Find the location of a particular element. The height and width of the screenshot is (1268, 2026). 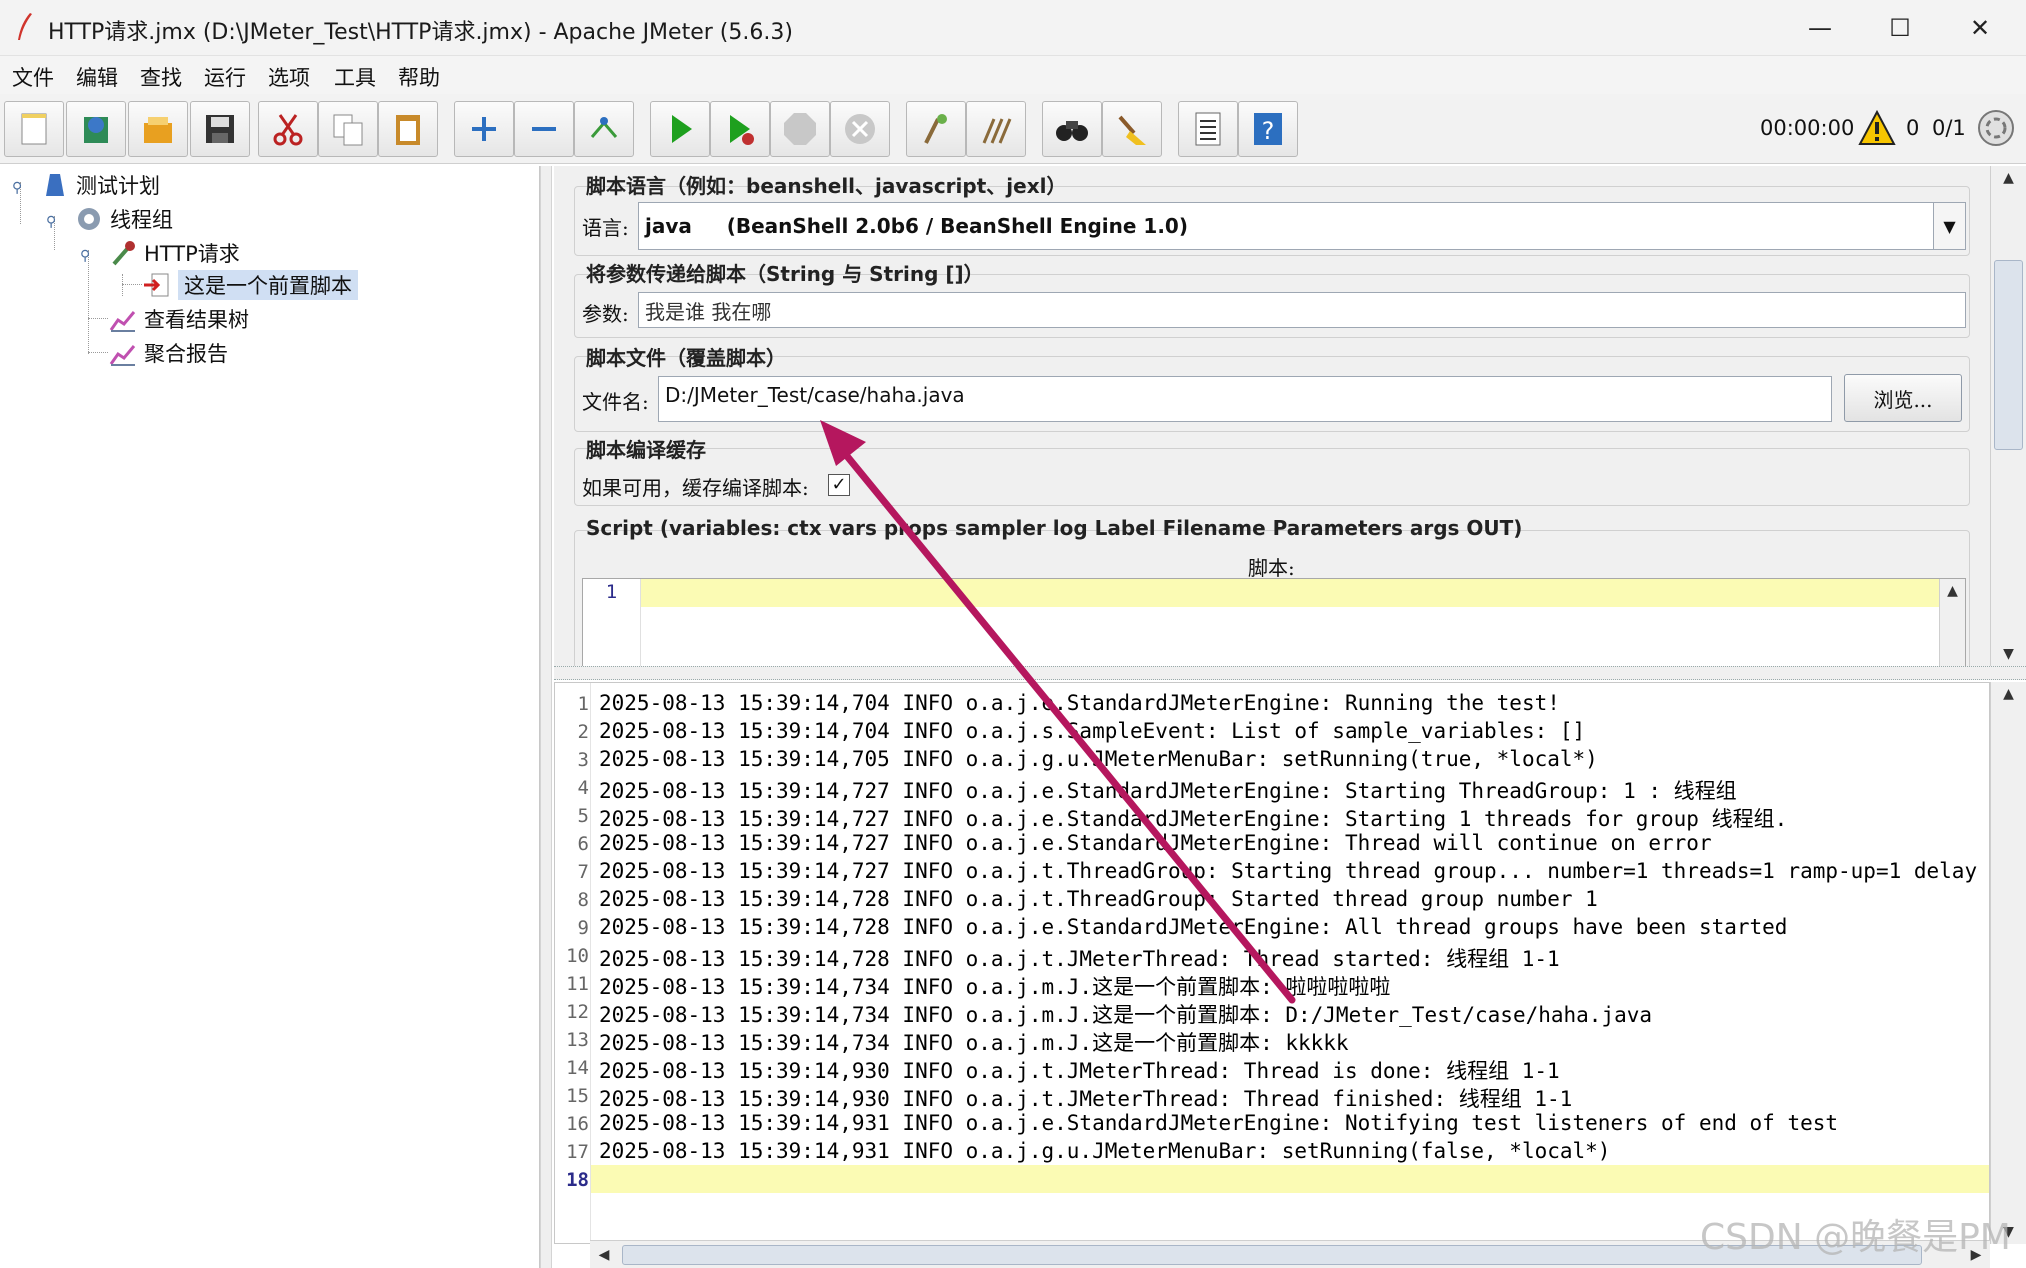

chevron-down-icon: ▼ is located at coordinates (1949, 226).